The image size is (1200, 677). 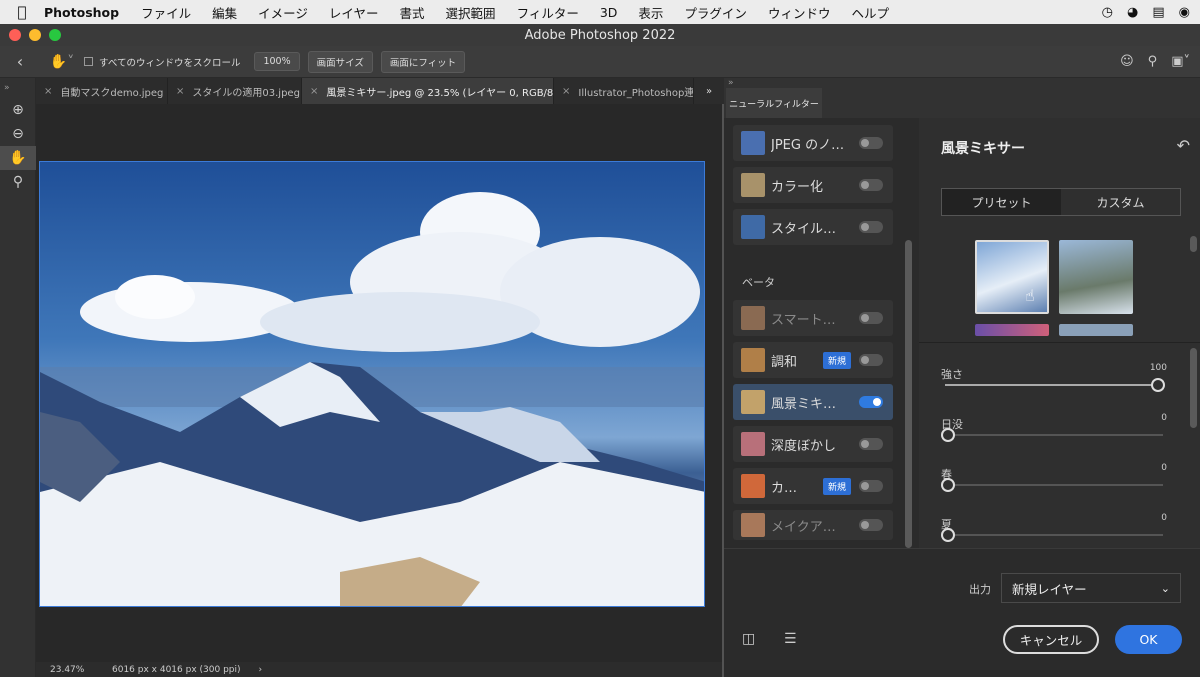 I want to click on slider-summer: 夏 0, so click(x=1054, y=527).